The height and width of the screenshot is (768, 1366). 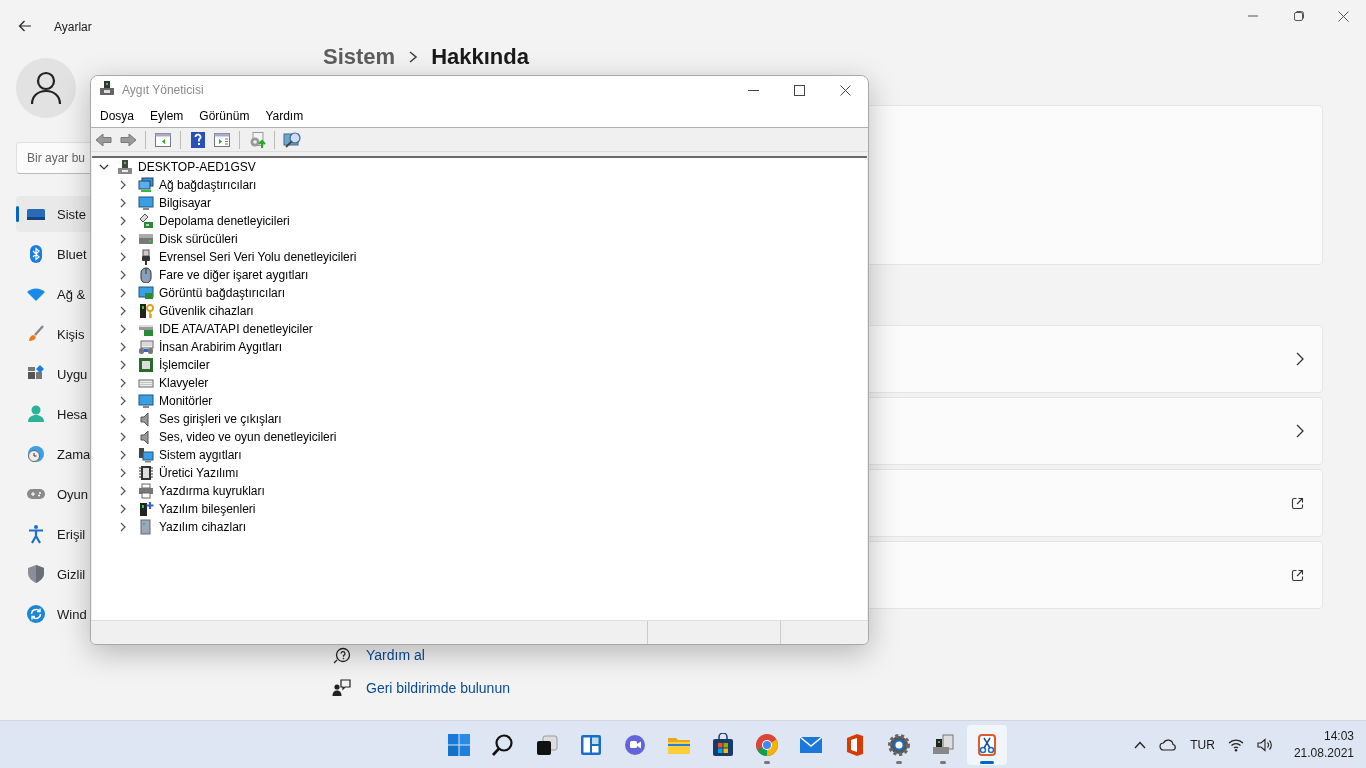 What do you see at coordinates (74, 454) in the screenshot?
I see `nav-label: Zama` at bounding box center [74, 454].